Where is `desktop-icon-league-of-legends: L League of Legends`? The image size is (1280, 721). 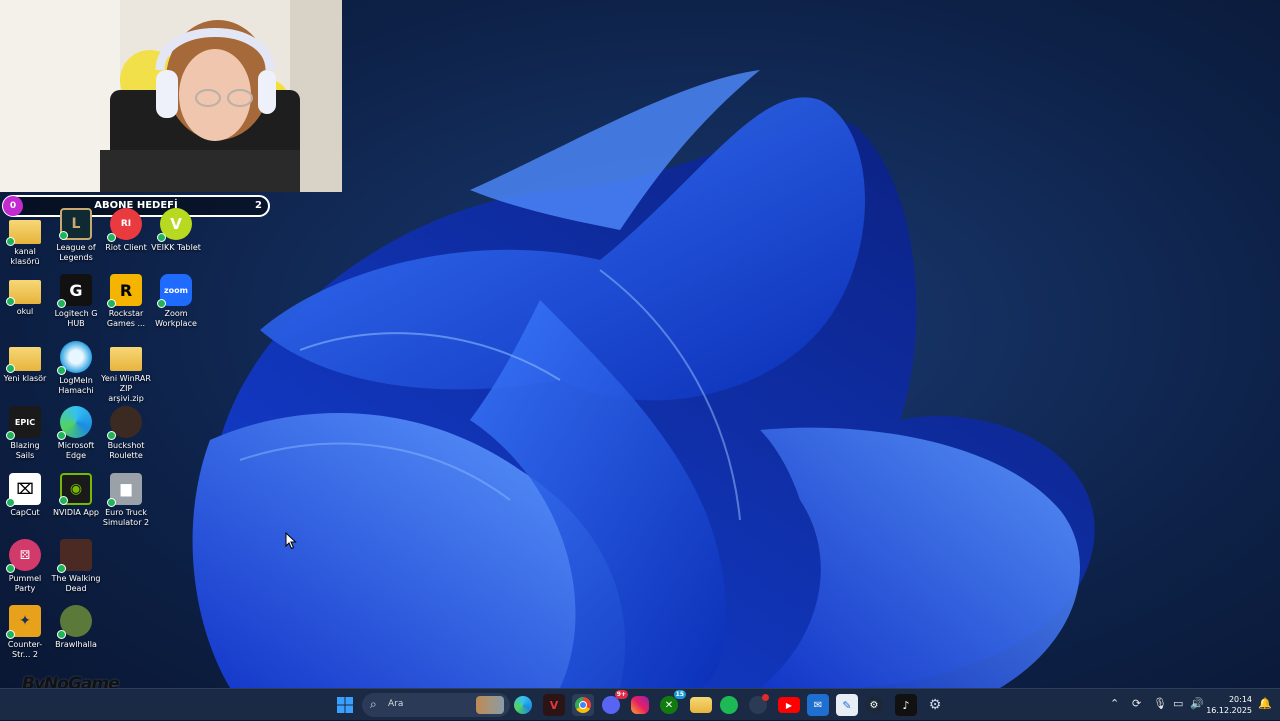 desktop-icon-league-of-legends: L League of Legends is located at coordinates (76, 235).